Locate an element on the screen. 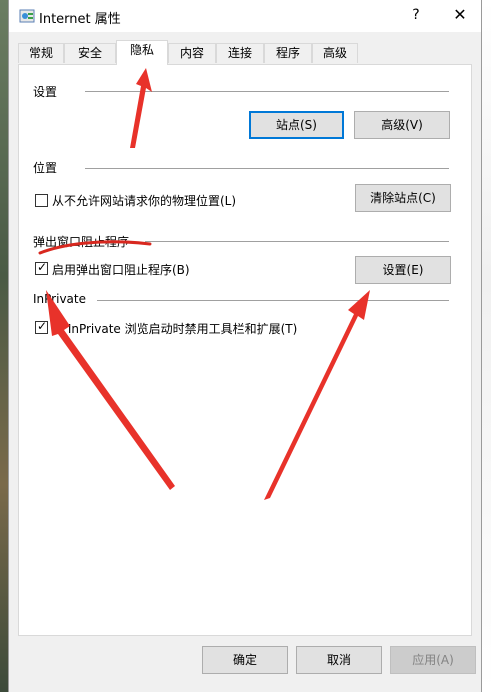 The height and width of the screenshot is (692, 491). popup-blocker-divider is located at coordinates (297, 241).